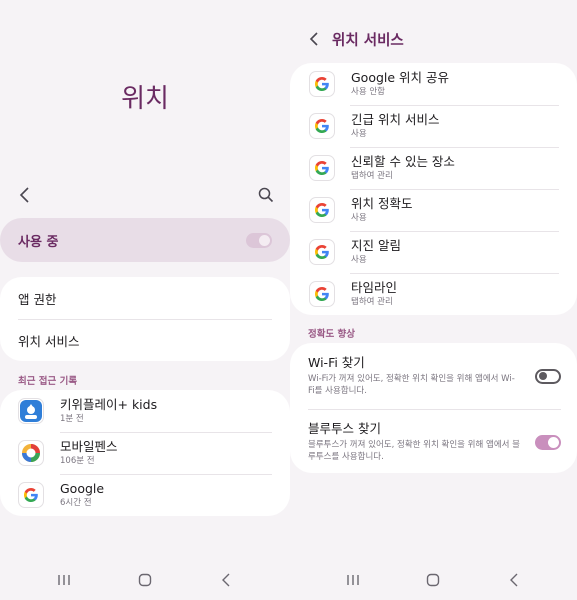 The image size is (577, 600). What do you see at coordinates (145, 240) in the screenshot?
I see `location-master-toggle-row: 사용 중` at bounding box center [145, 240].